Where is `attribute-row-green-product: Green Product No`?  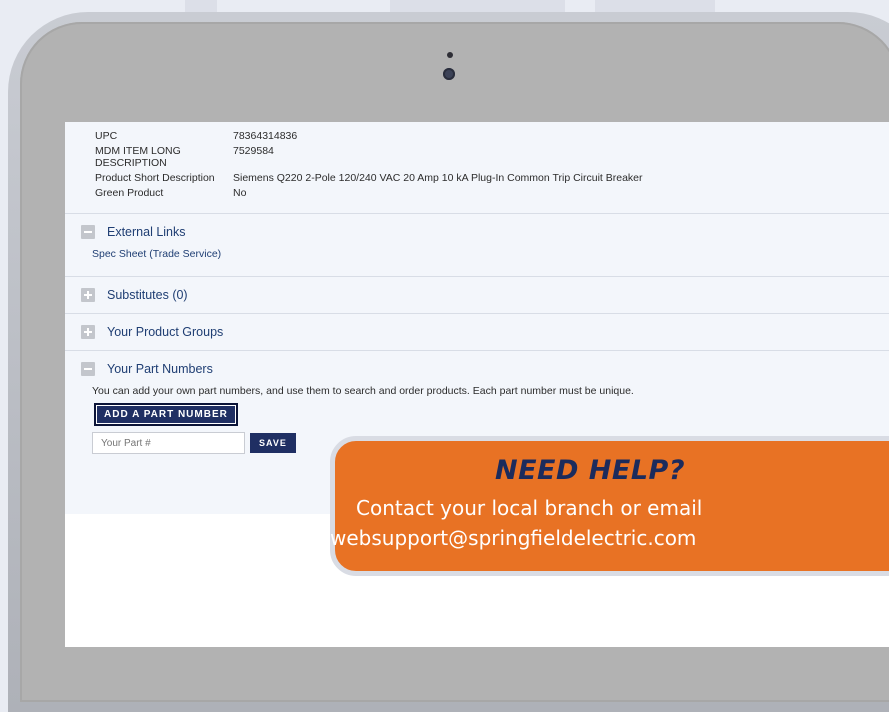 attribute-row-green-product: Green Product No is located at coordinates (477, 193).